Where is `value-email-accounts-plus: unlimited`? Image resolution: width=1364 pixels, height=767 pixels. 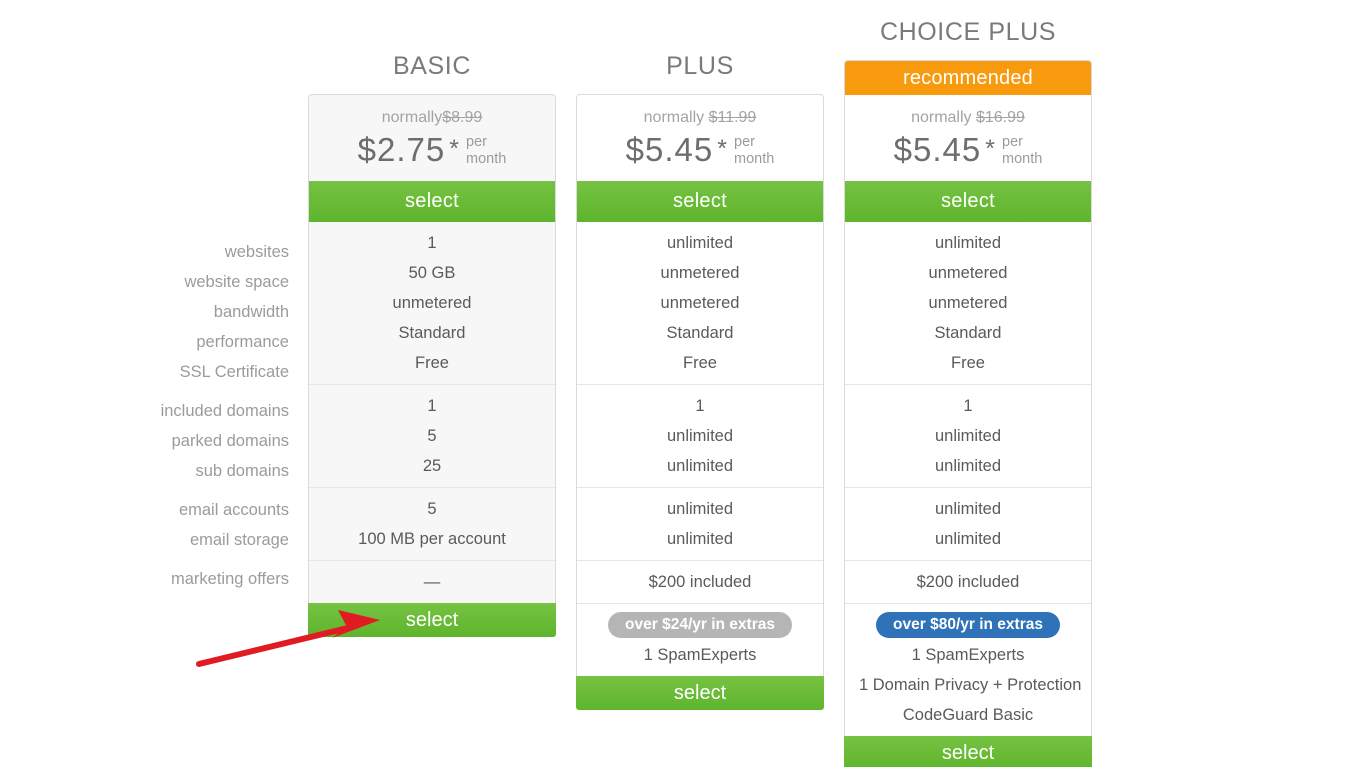 value-email-accounts-plus: unlimited is located at coordinates (700, 509).